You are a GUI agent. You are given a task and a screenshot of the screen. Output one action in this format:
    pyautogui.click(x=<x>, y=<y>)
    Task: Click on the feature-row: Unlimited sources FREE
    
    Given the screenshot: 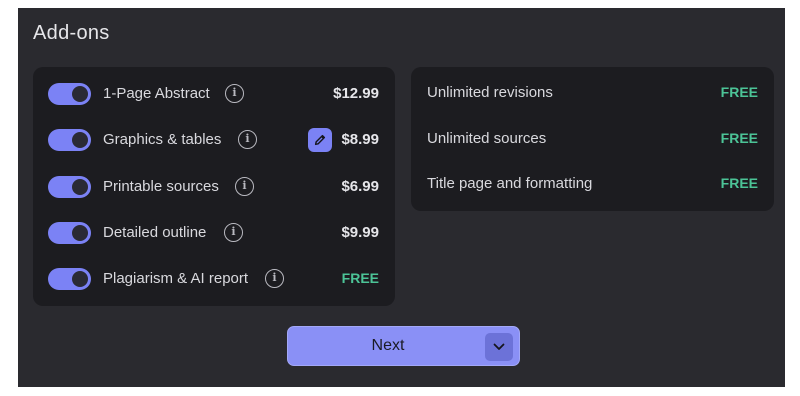 What is the action you would take?
    pyautogui.click(x=592, y=139)
    